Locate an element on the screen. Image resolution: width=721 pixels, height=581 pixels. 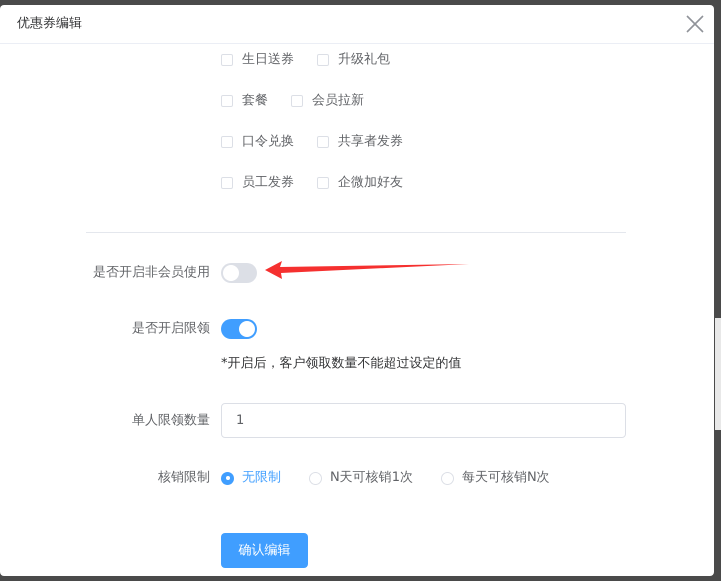
checkbox-label: 套餐 is located at coordinates (255, 101).